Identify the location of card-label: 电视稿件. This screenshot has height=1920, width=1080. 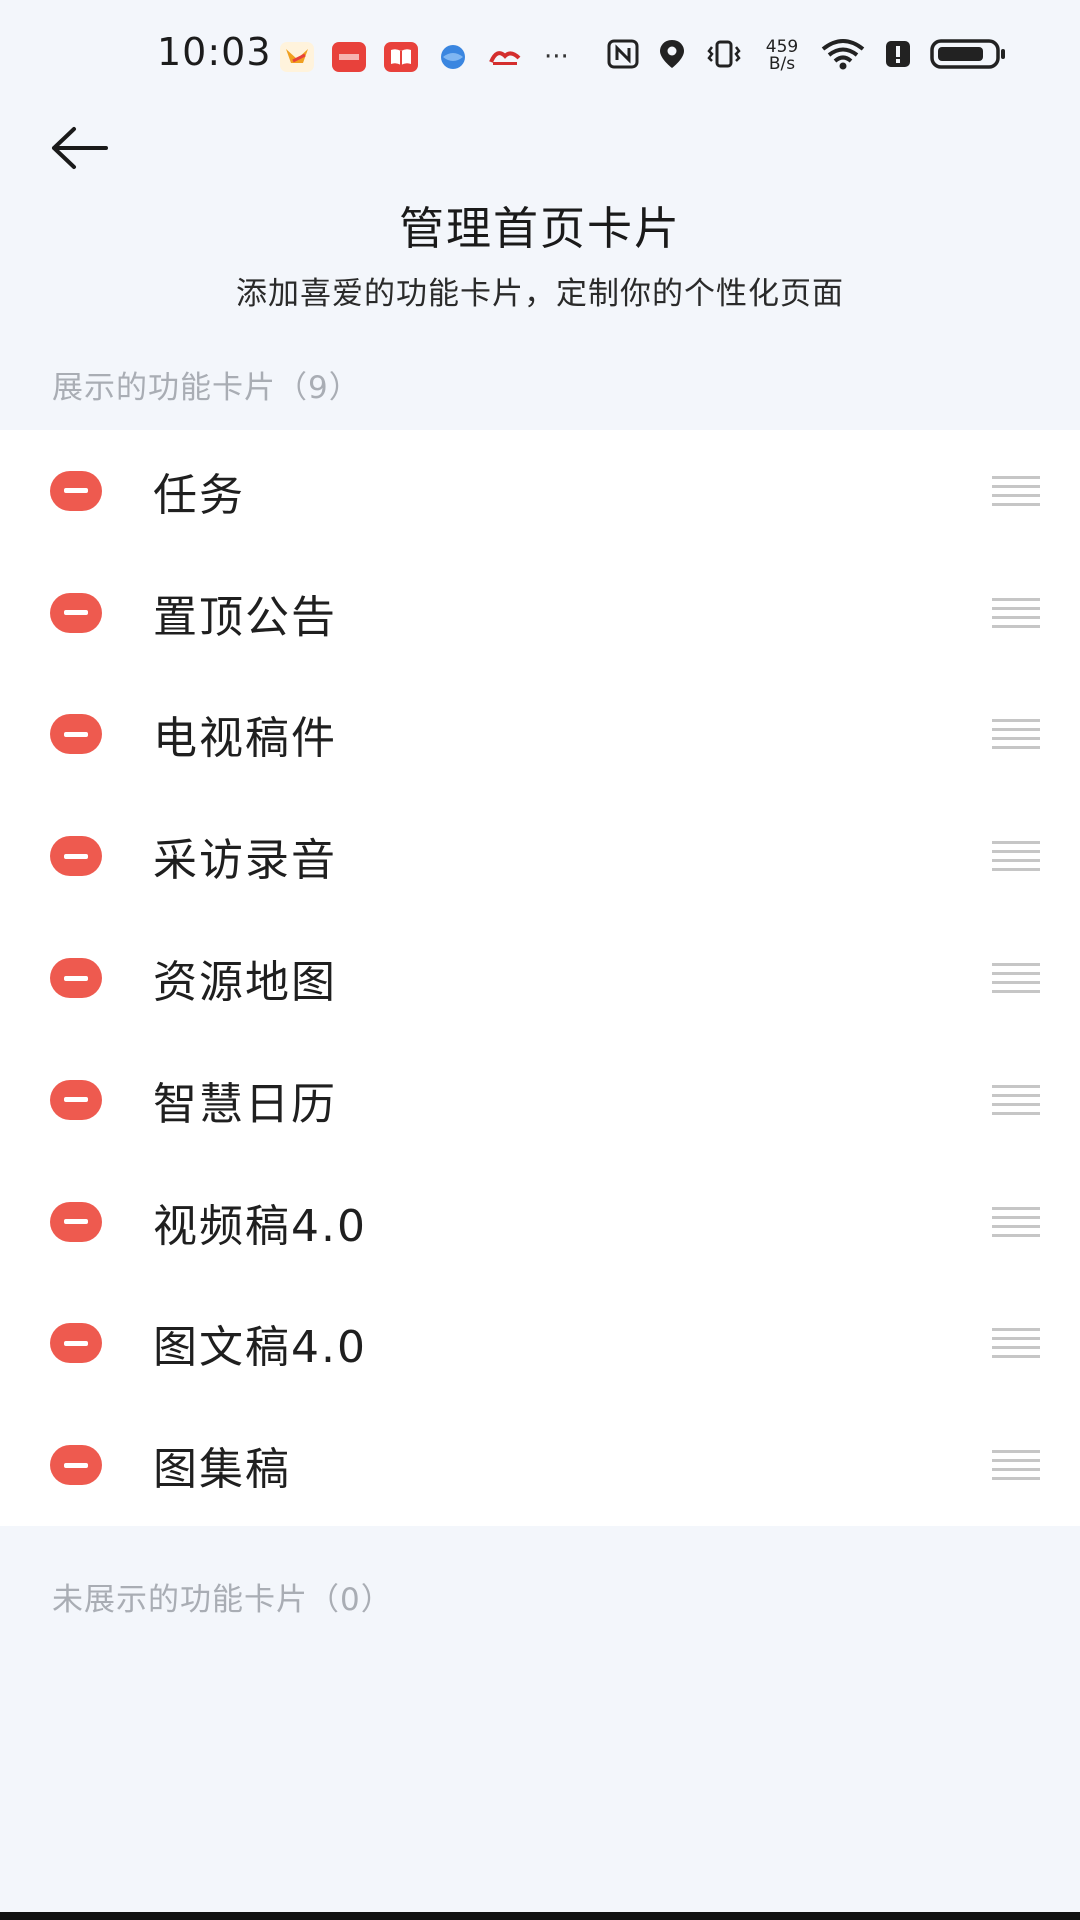
(245, 739).